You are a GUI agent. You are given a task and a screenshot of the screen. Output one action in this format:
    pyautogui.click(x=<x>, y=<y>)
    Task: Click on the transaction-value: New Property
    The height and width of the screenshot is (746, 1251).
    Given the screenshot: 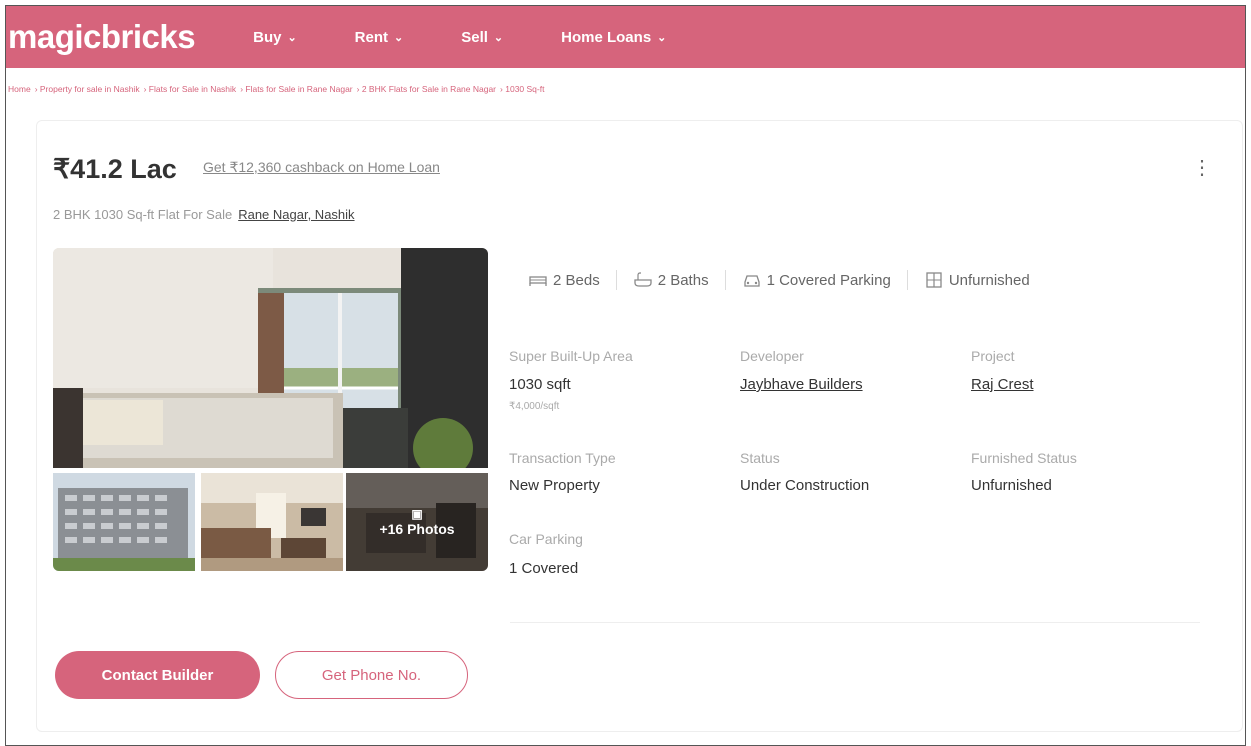 What is the action you would take?
    pyautogui.click(x=554, y=485)
    